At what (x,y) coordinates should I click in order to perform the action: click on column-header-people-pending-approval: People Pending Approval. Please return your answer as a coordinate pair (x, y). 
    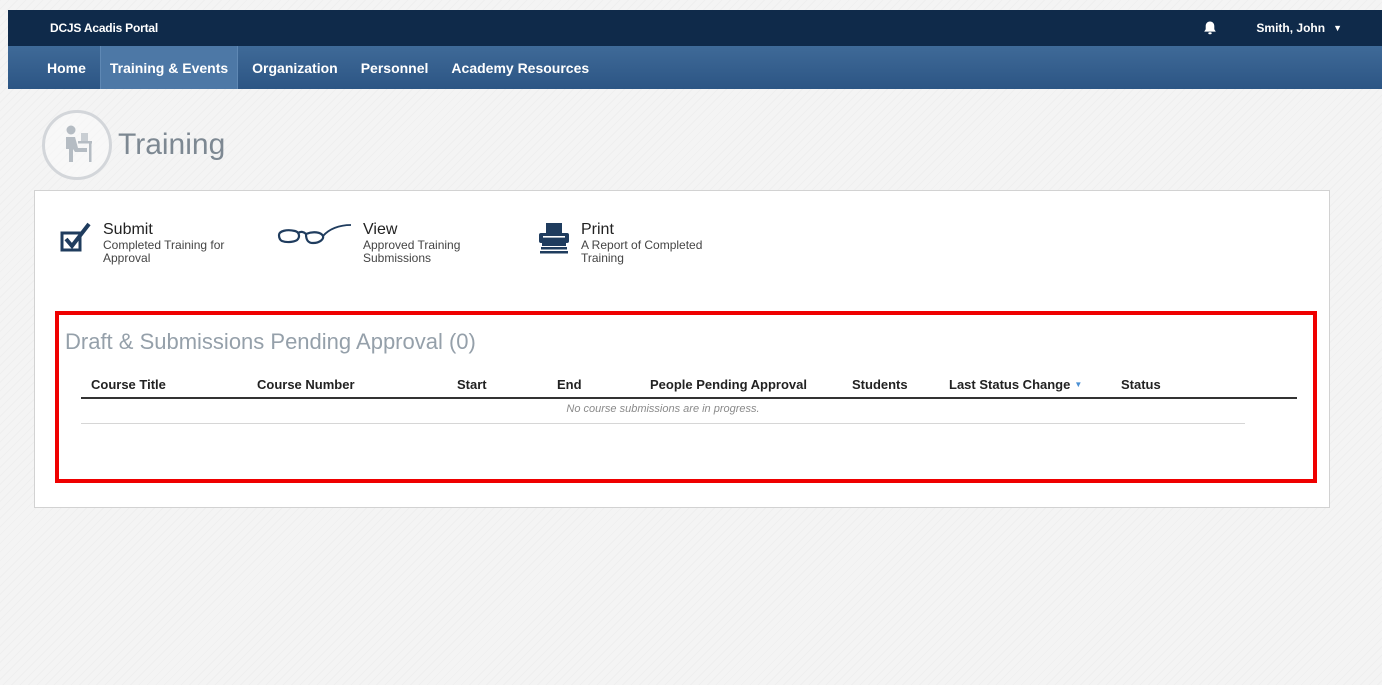
    Looking at the image, I should click on (728, 384).